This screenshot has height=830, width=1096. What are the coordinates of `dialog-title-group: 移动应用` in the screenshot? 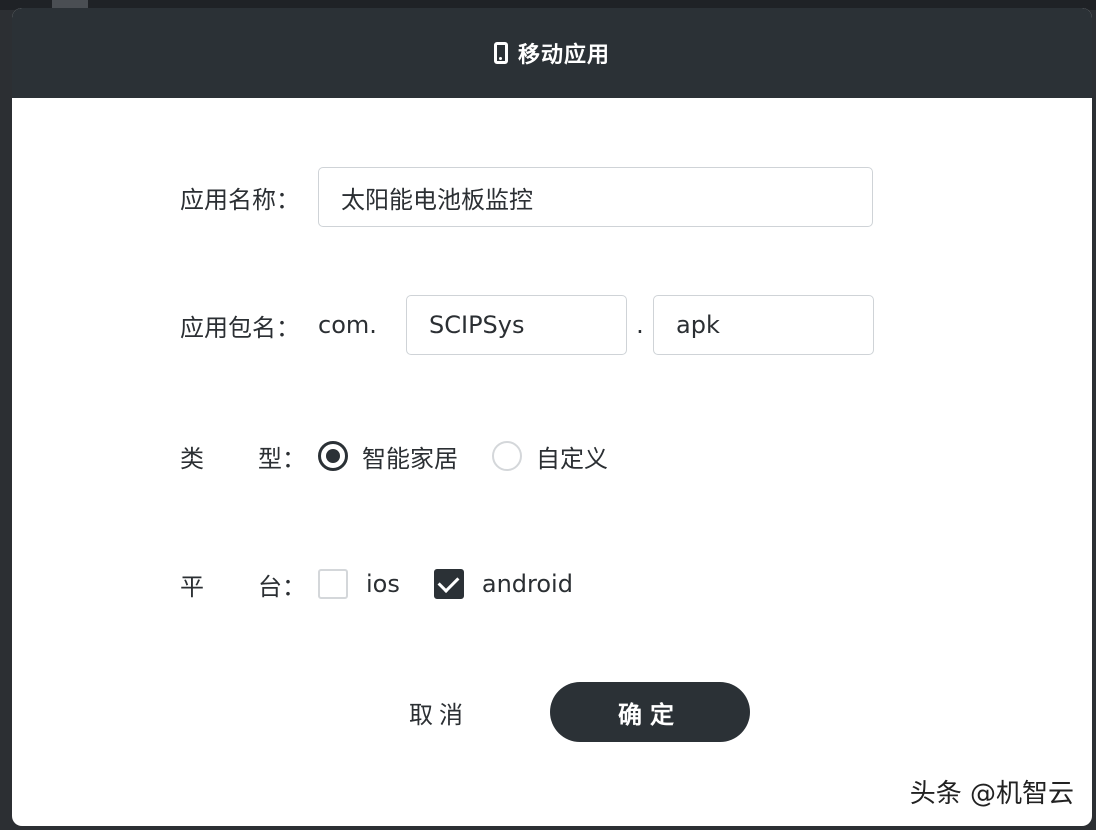 It's located at (551, 53).